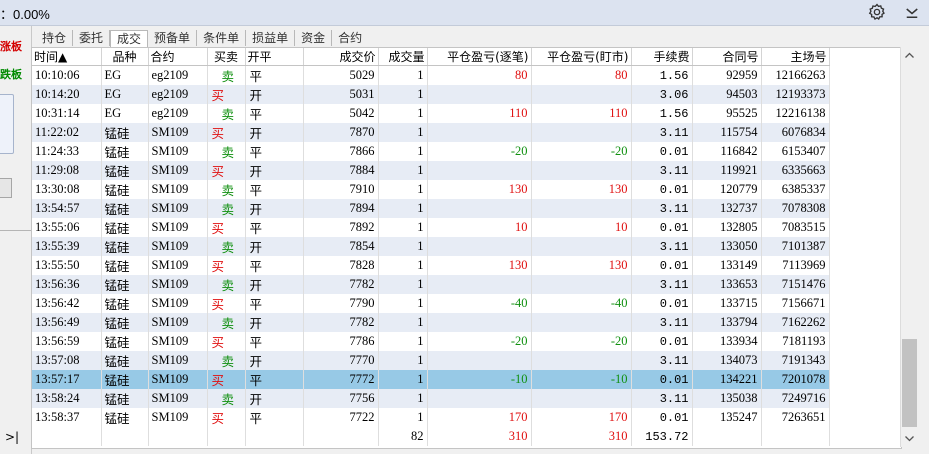  What do you see at coordinates (67, 322) in the screenshot?
I see `table-cell: 13:56:49` at bounding box center [67, 322].